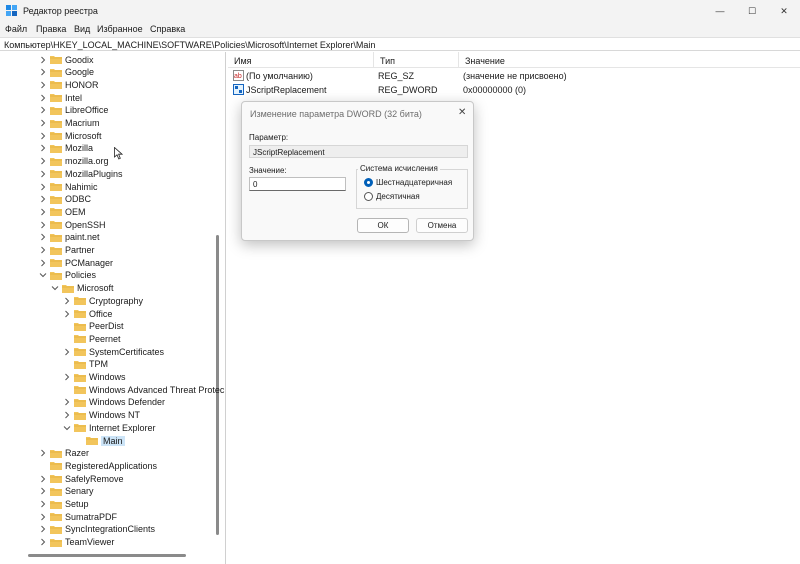  Describe the element at coordinates (368, 196) in the screenshot. I see `dec-radio` at that location.